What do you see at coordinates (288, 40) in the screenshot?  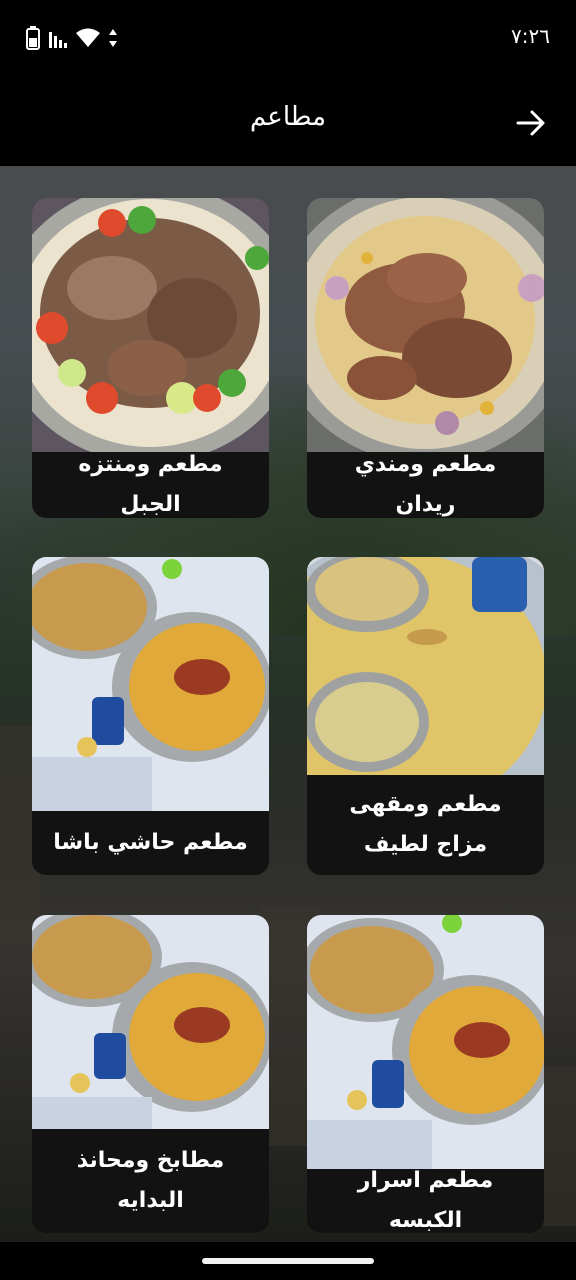 I see `status-bar: ٧:٢٦` at bounding box center [288, 40].